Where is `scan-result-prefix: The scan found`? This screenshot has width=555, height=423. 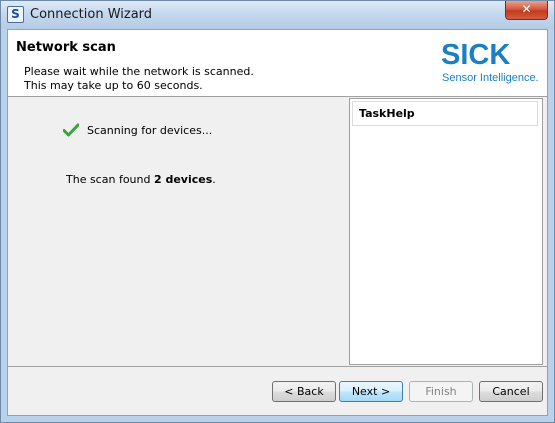 scan-result-prefix: The scan found is located at coordinates (110, 179).